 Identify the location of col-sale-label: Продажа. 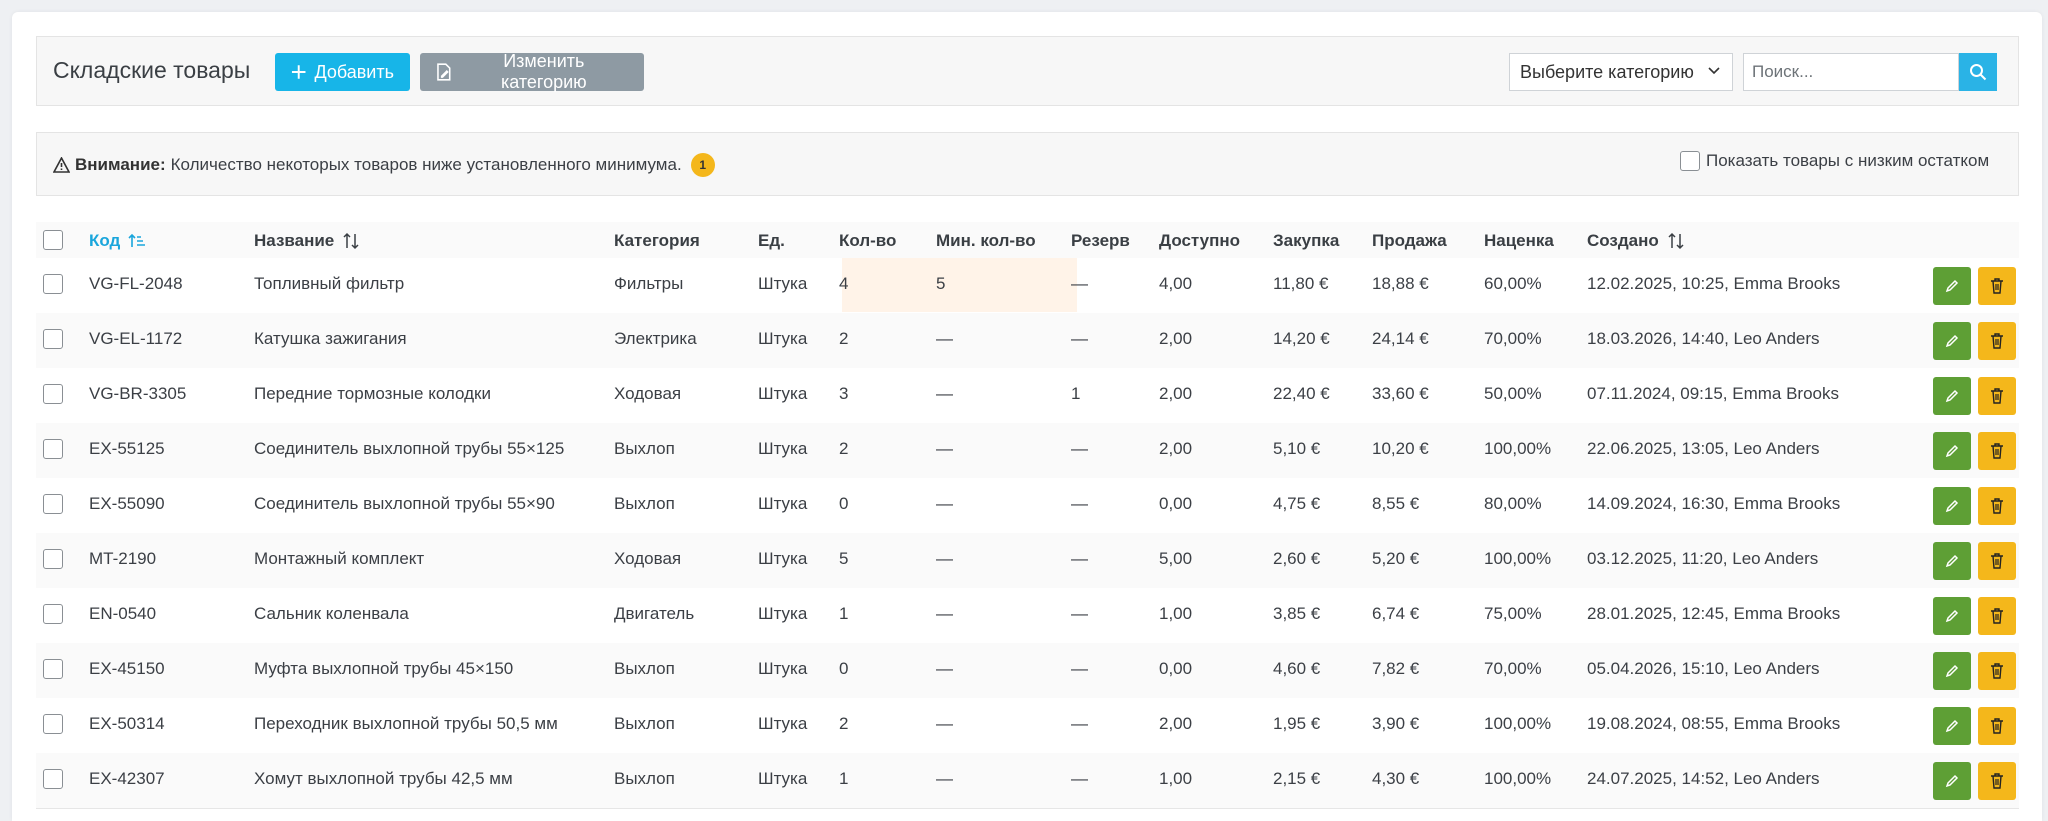
(1409, 240).